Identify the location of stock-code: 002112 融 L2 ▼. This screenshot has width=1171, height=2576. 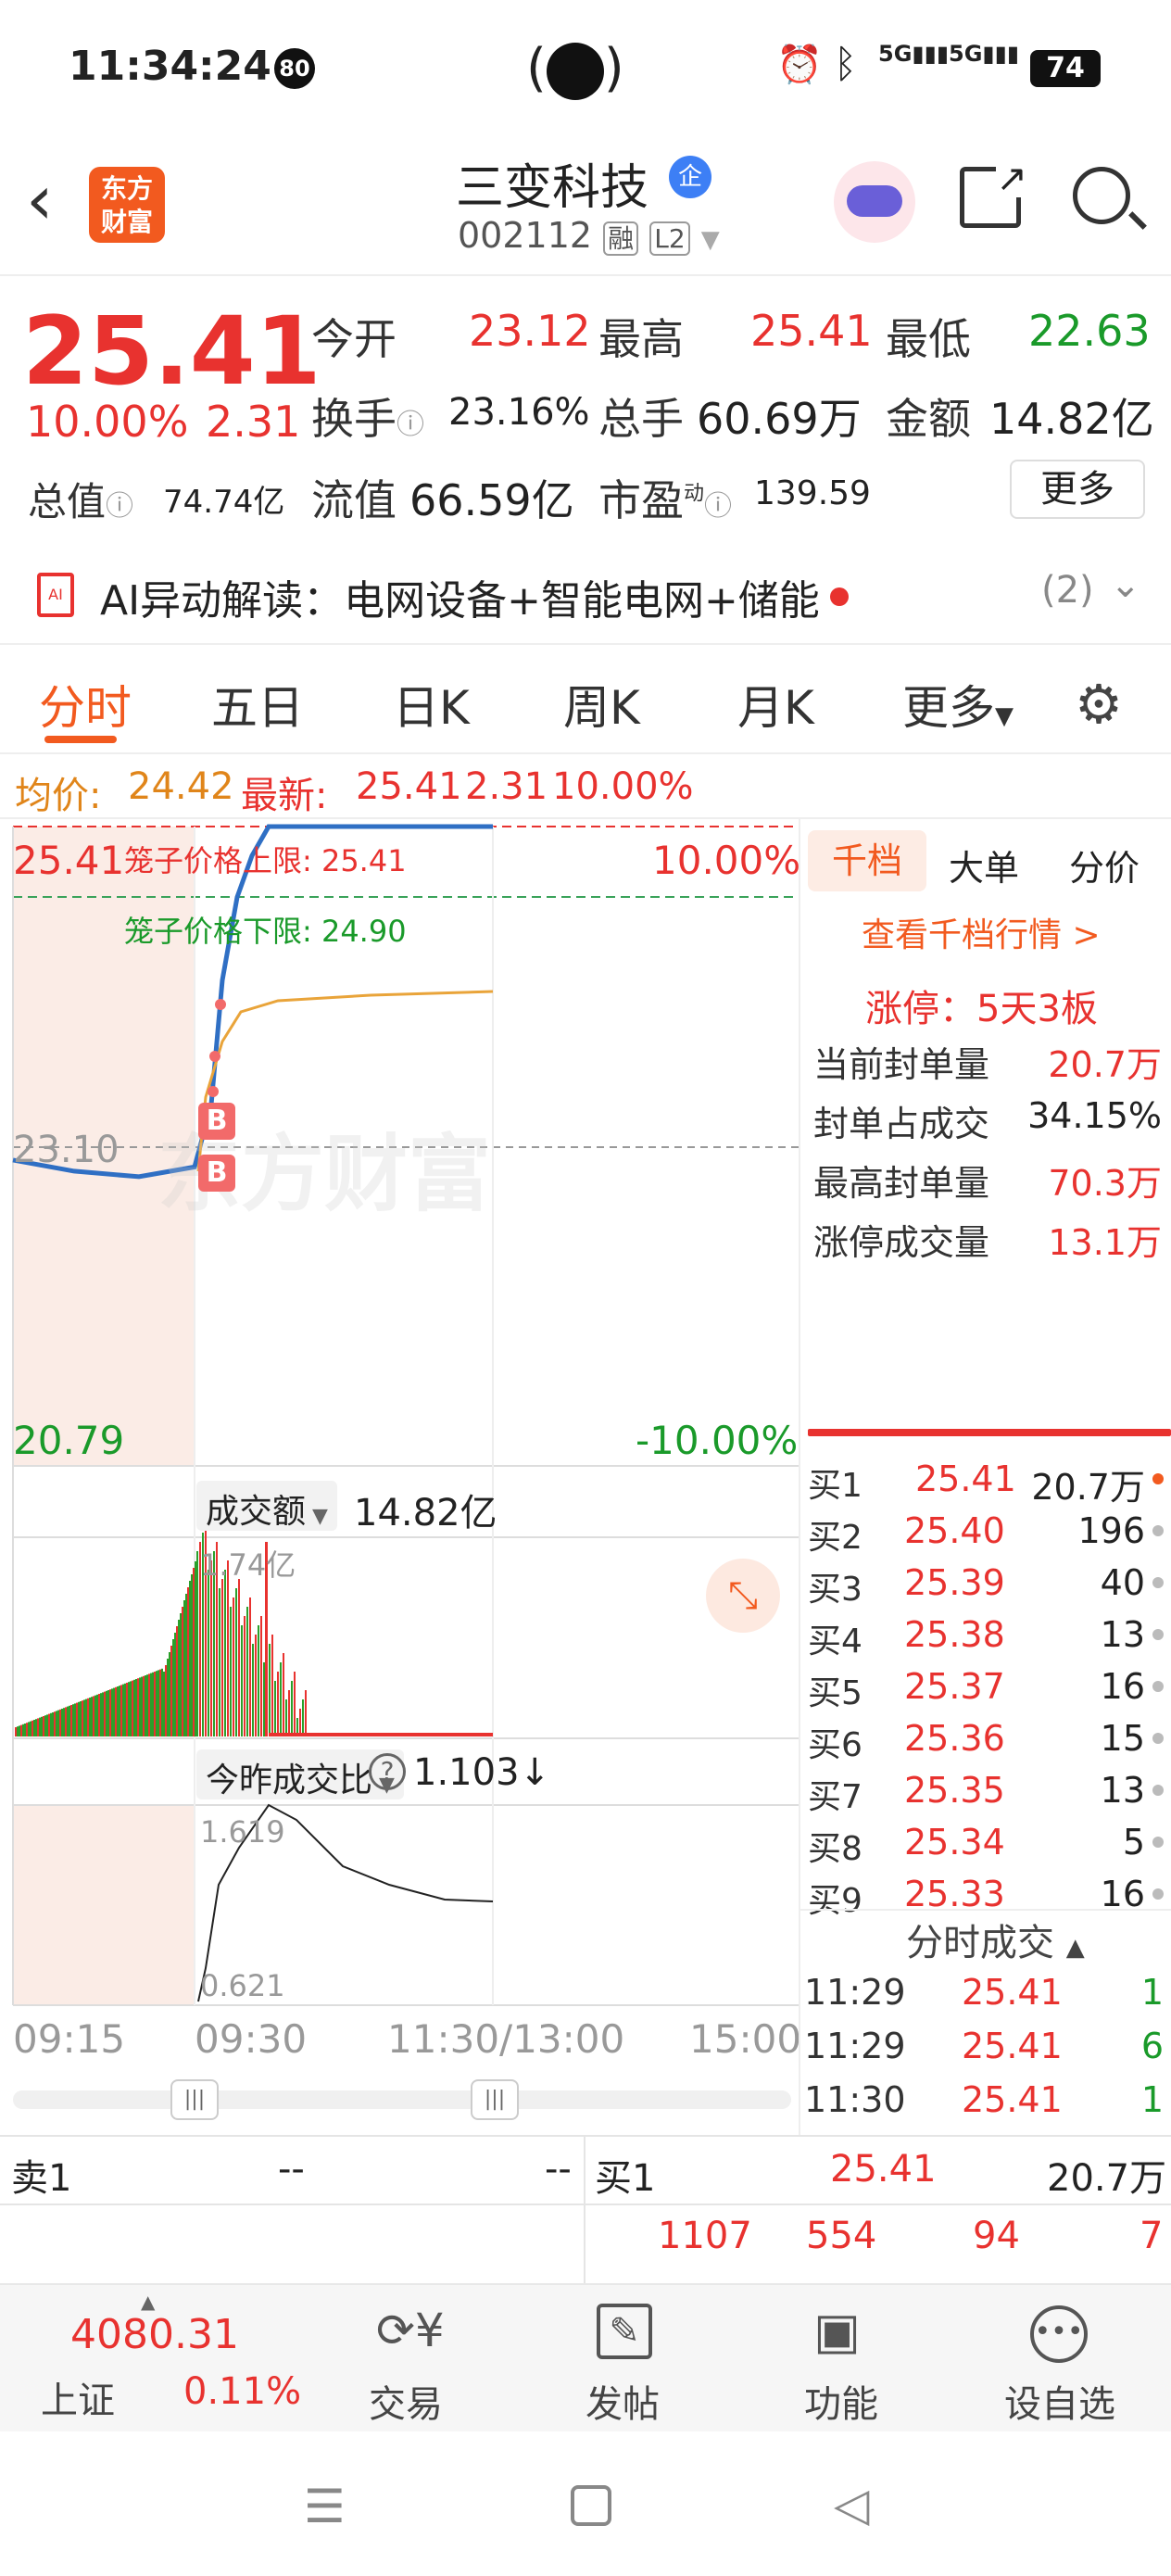
(589, 235).